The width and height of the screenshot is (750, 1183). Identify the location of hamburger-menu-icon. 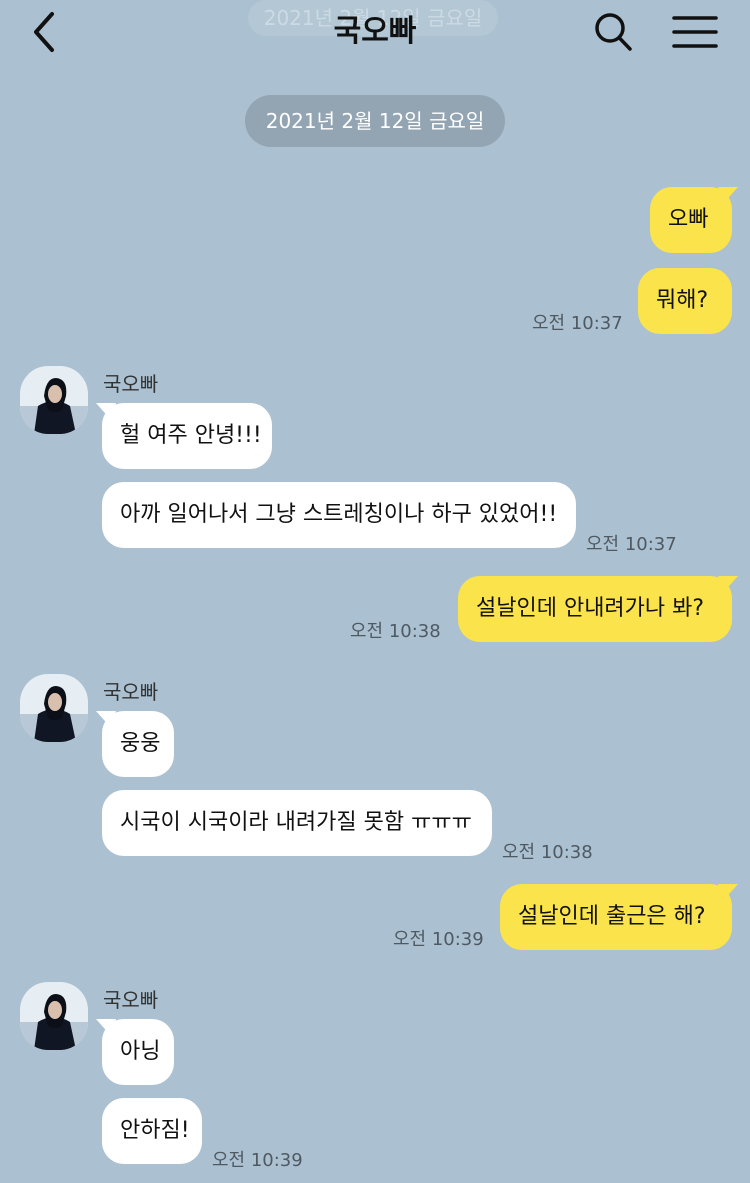
(695, 32).